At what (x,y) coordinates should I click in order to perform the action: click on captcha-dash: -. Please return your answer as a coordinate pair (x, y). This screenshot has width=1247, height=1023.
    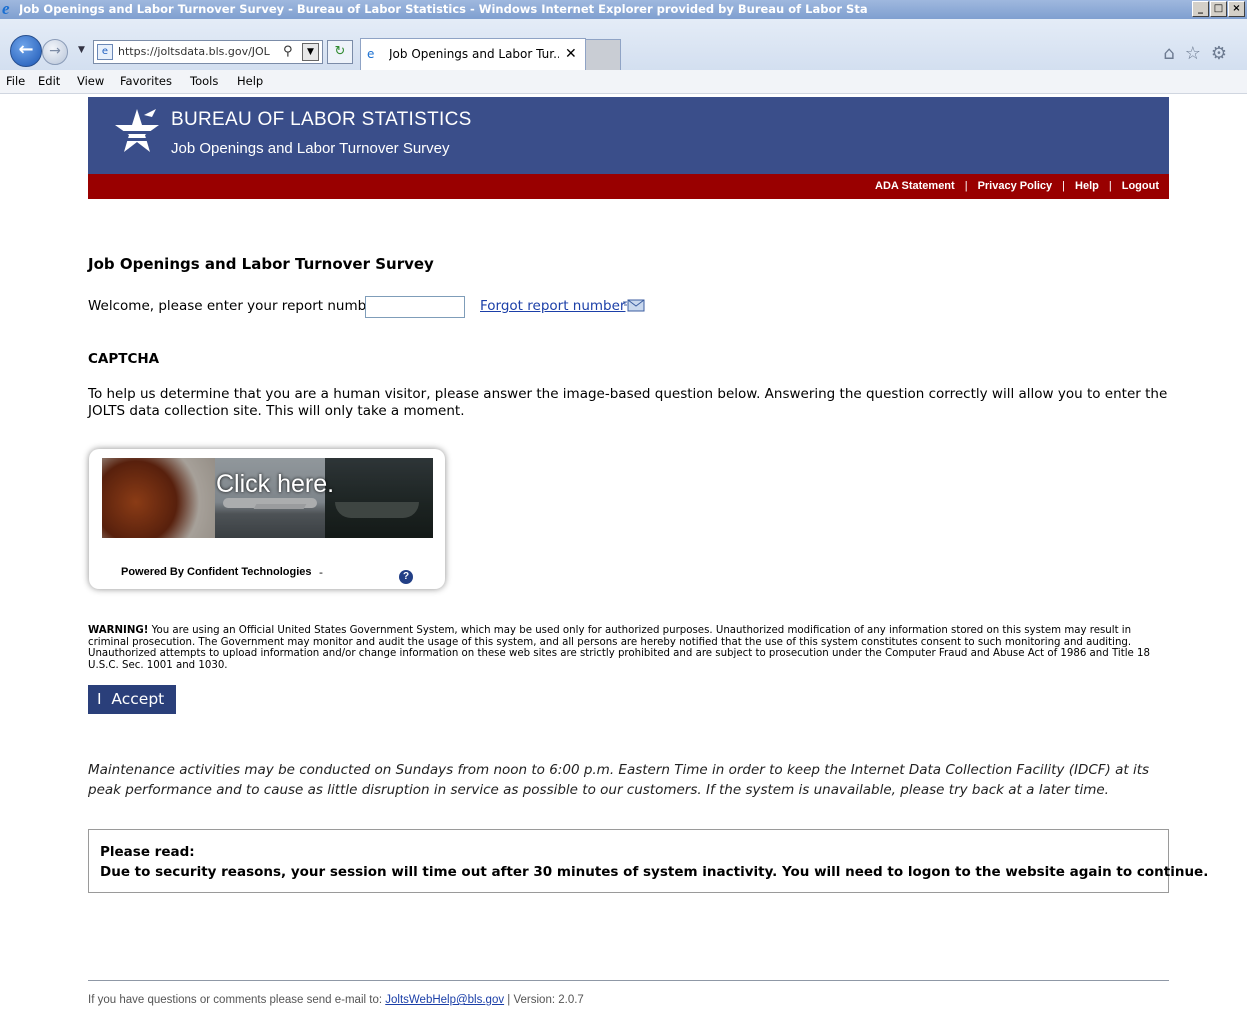
    Looking at the image, I should click on (321, 572).